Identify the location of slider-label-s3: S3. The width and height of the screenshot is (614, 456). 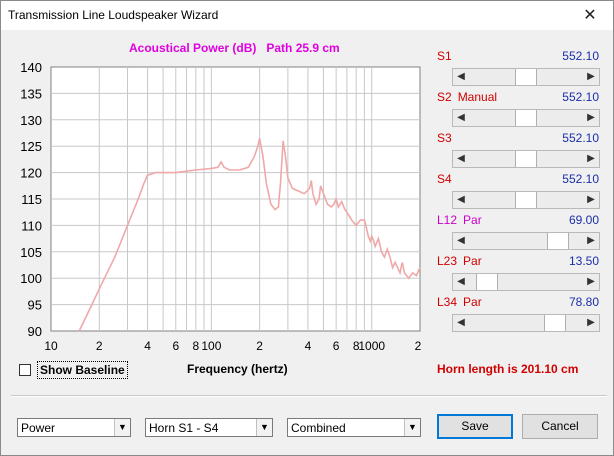
(447, 138).